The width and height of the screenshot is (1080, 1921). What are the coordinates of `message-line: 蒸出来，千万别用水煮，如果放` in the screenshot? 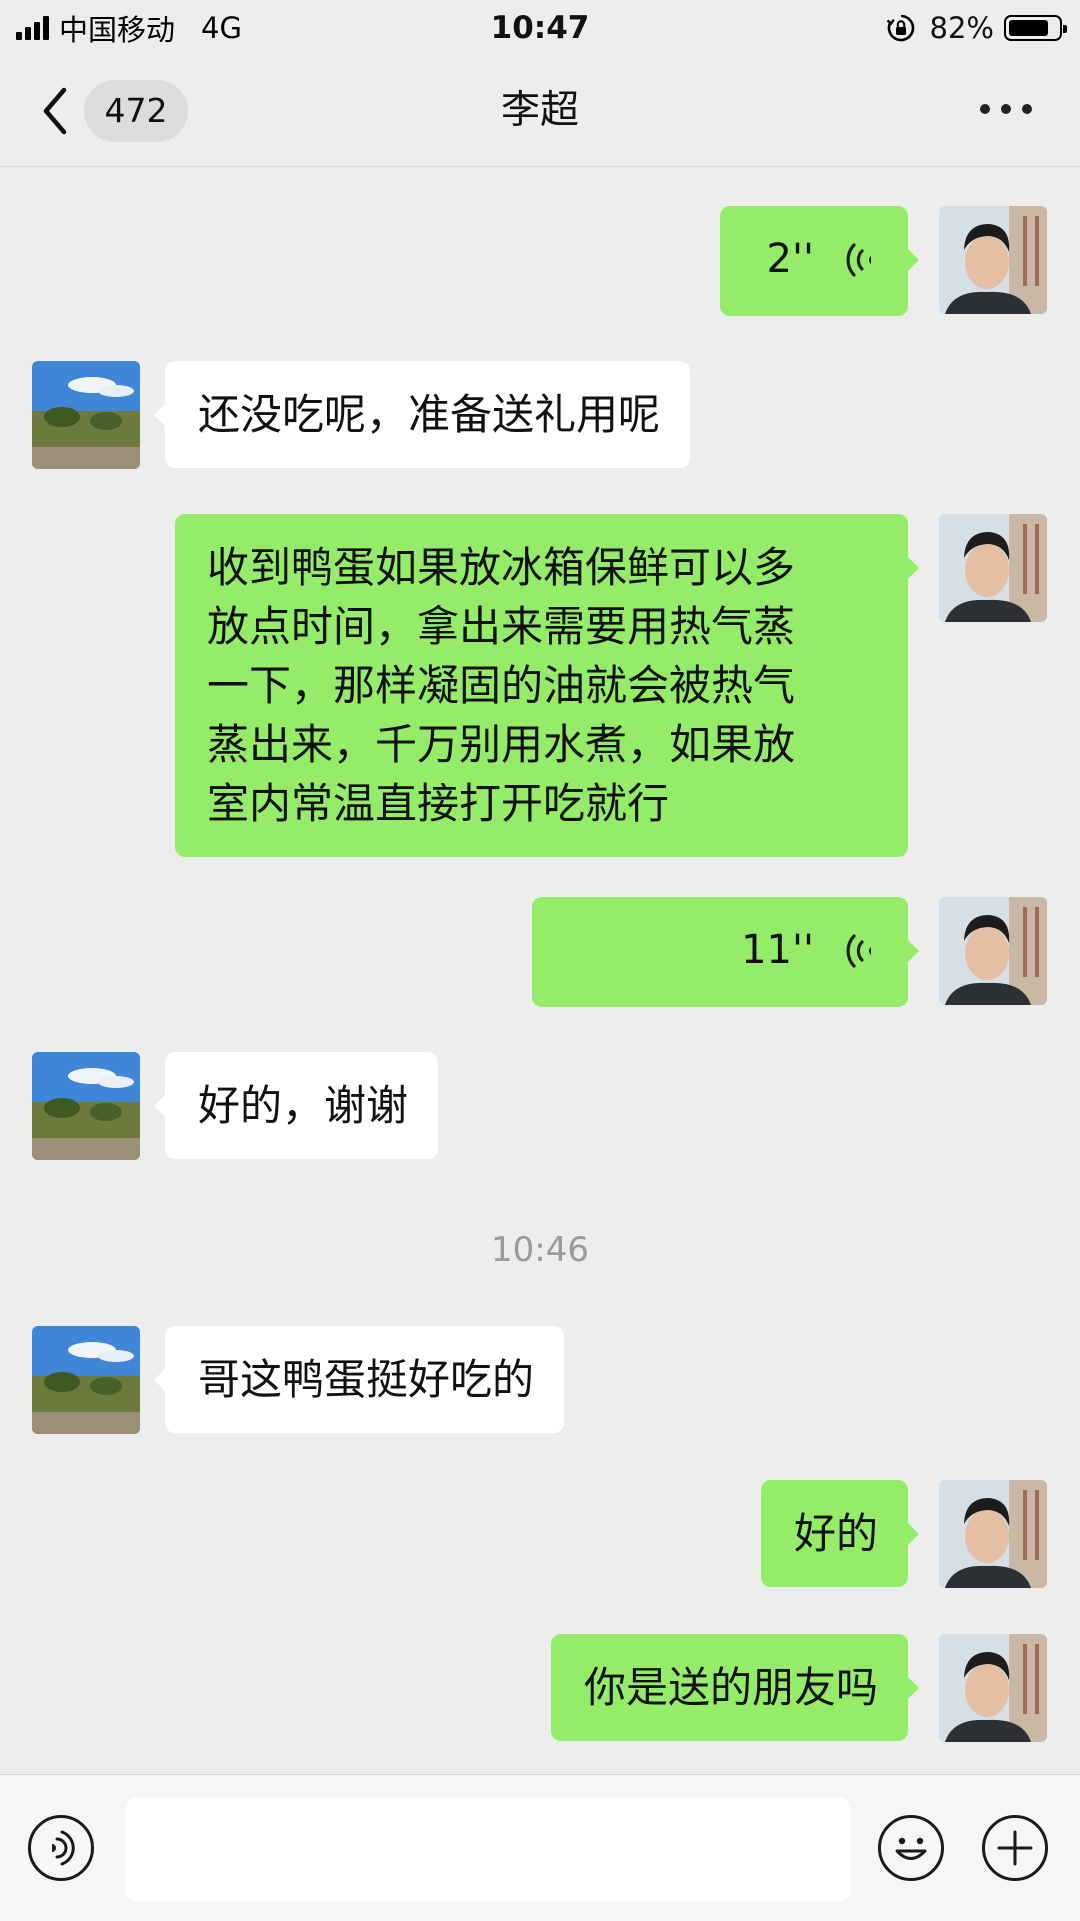 It's located at (501, 744).